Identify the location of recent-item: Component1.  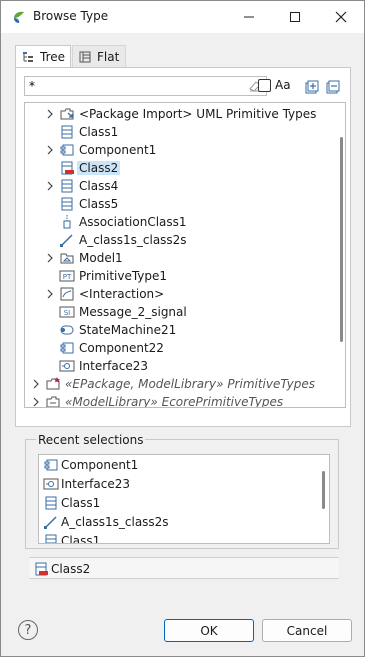
(178, 465).